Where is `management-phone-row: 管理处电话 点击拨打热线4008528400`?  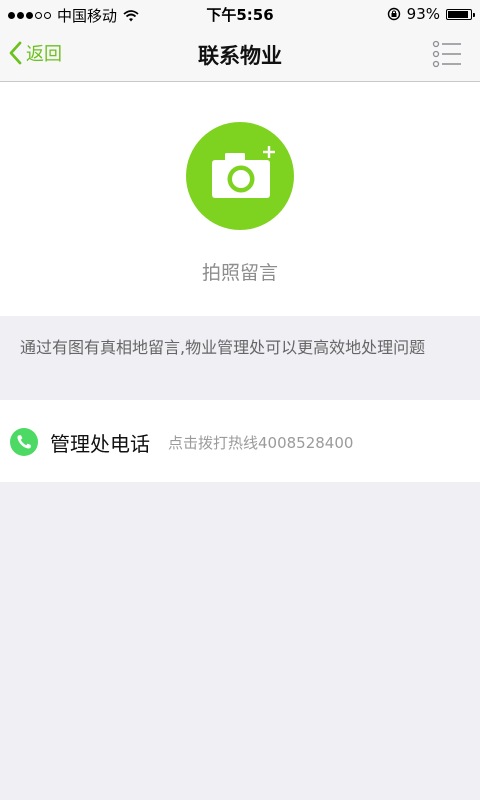
management-phone-row: 管理处电话 点击拨打热线4008528400 is located at coordinates (240, 441).